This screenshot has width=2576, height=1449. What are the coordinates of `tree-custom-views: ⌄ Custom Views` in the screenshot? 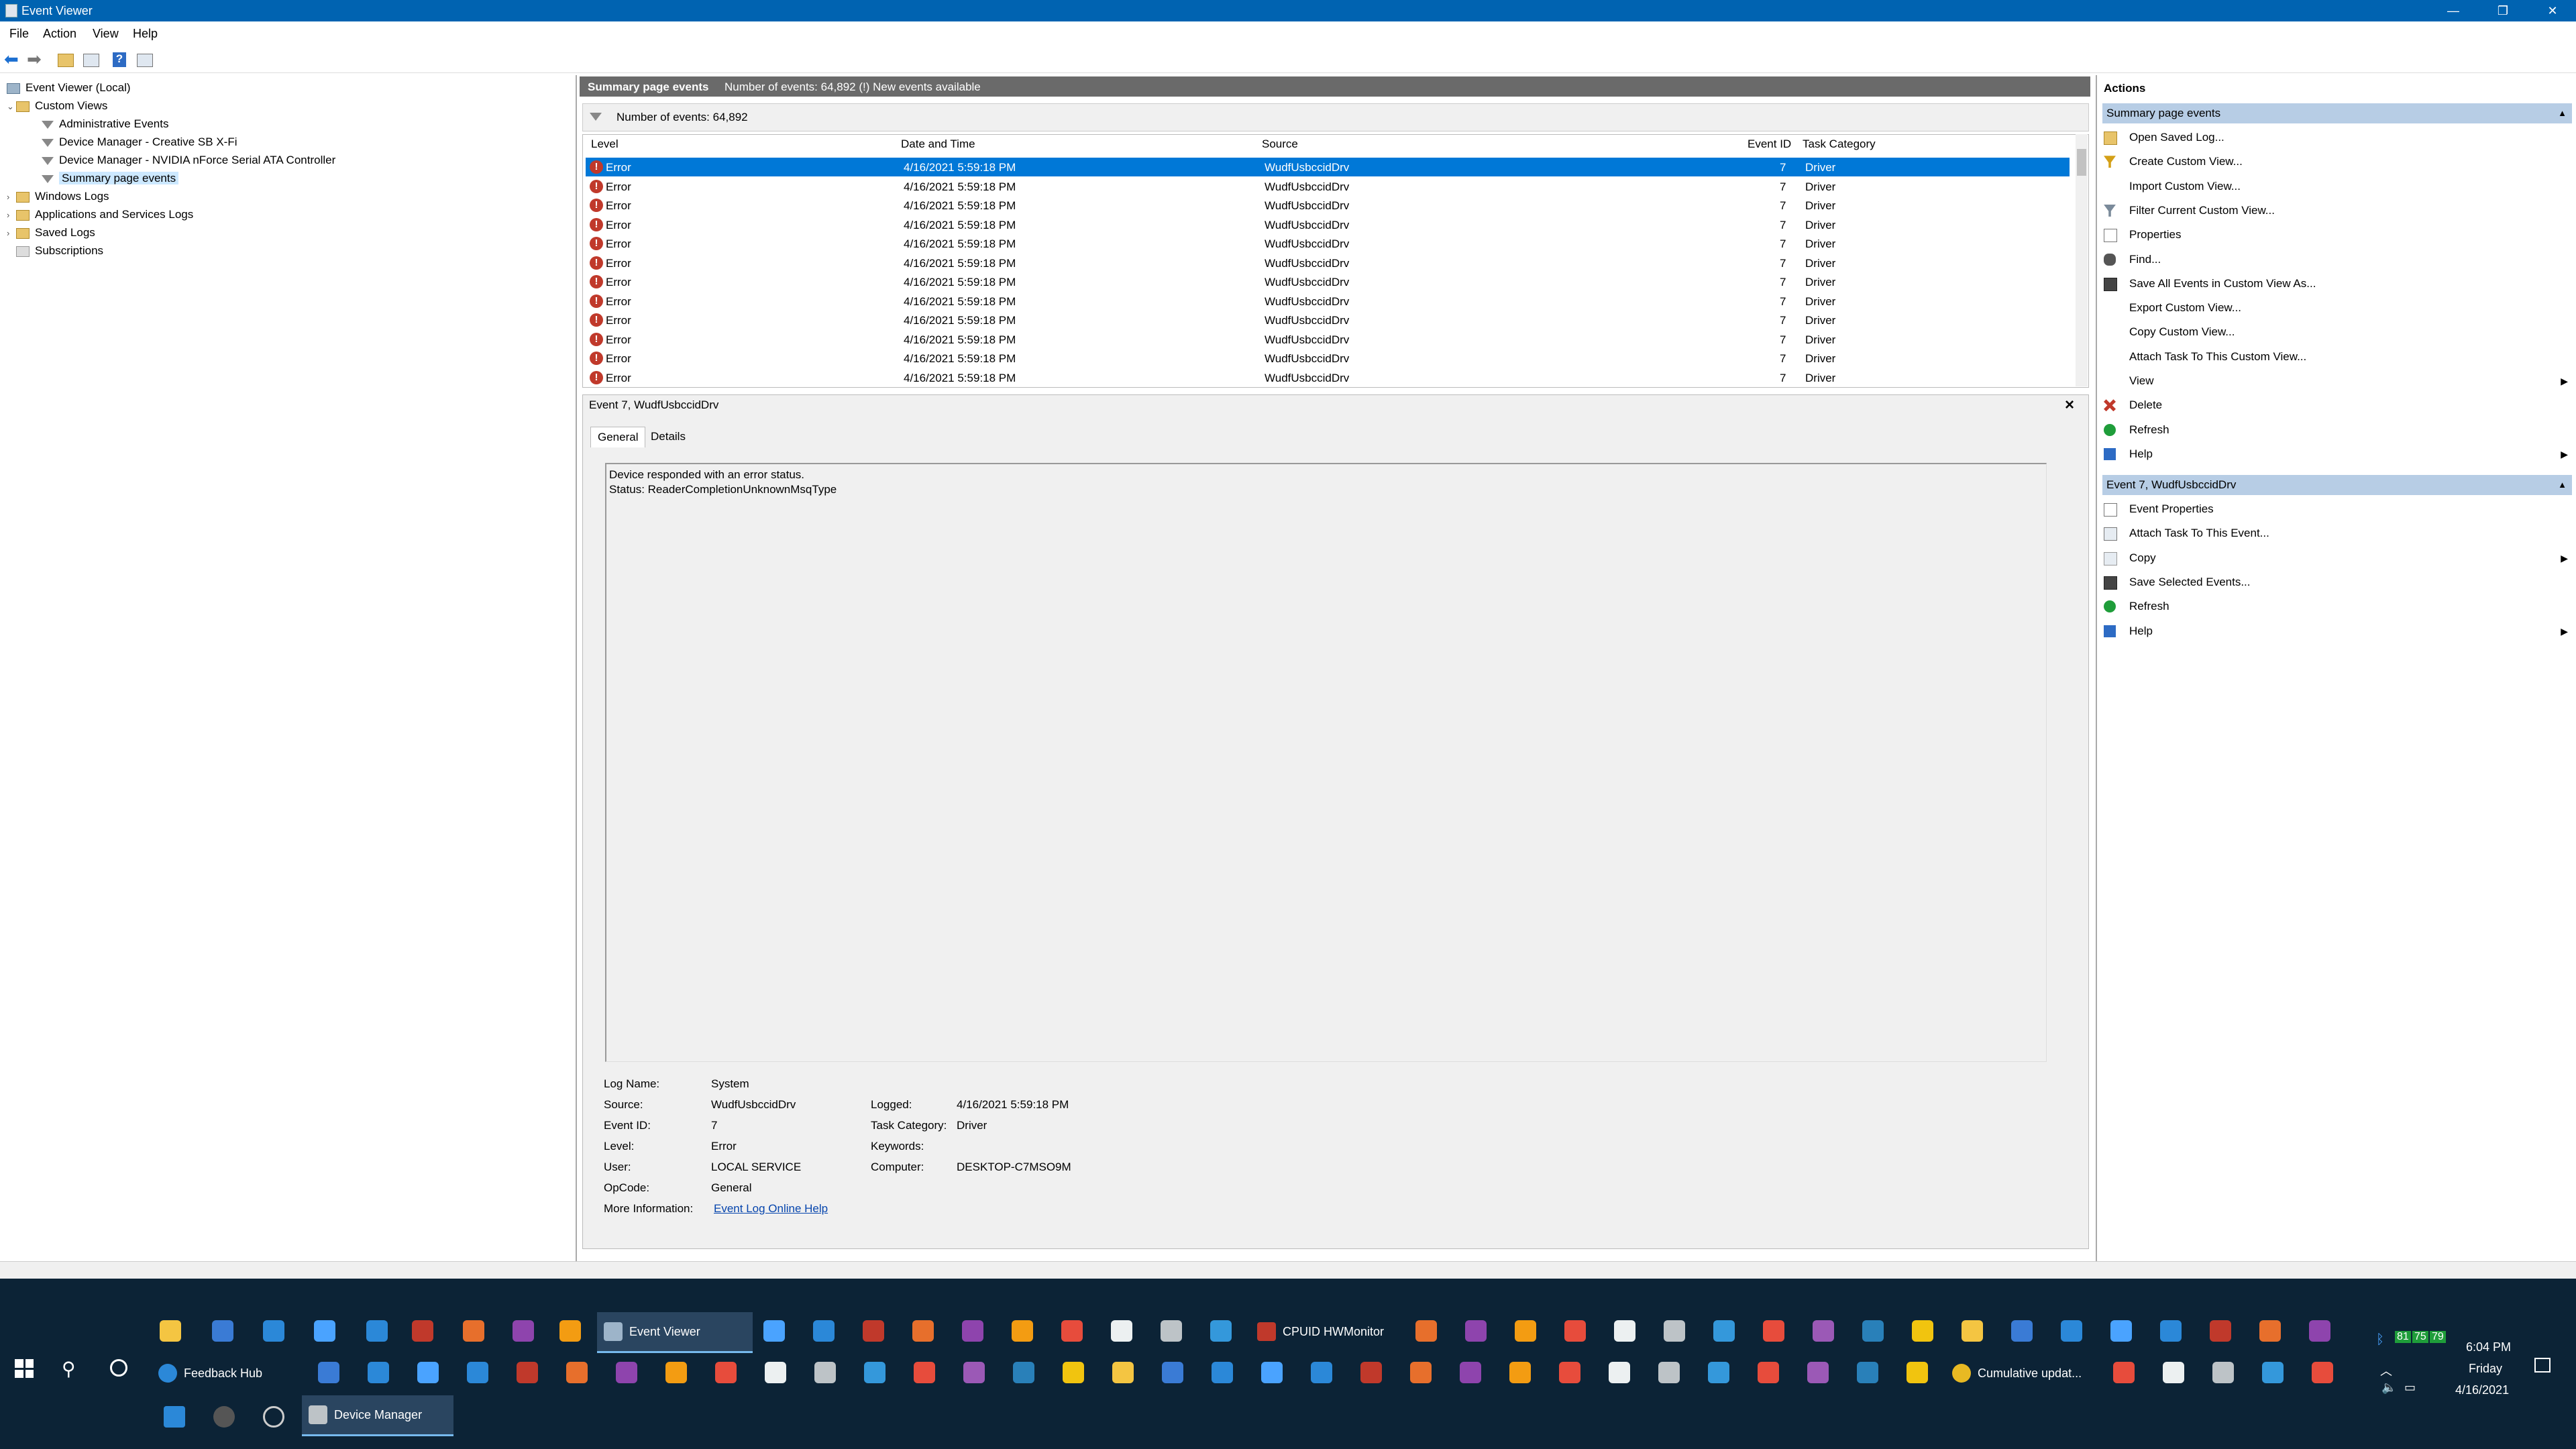 It's located at (57, 106).